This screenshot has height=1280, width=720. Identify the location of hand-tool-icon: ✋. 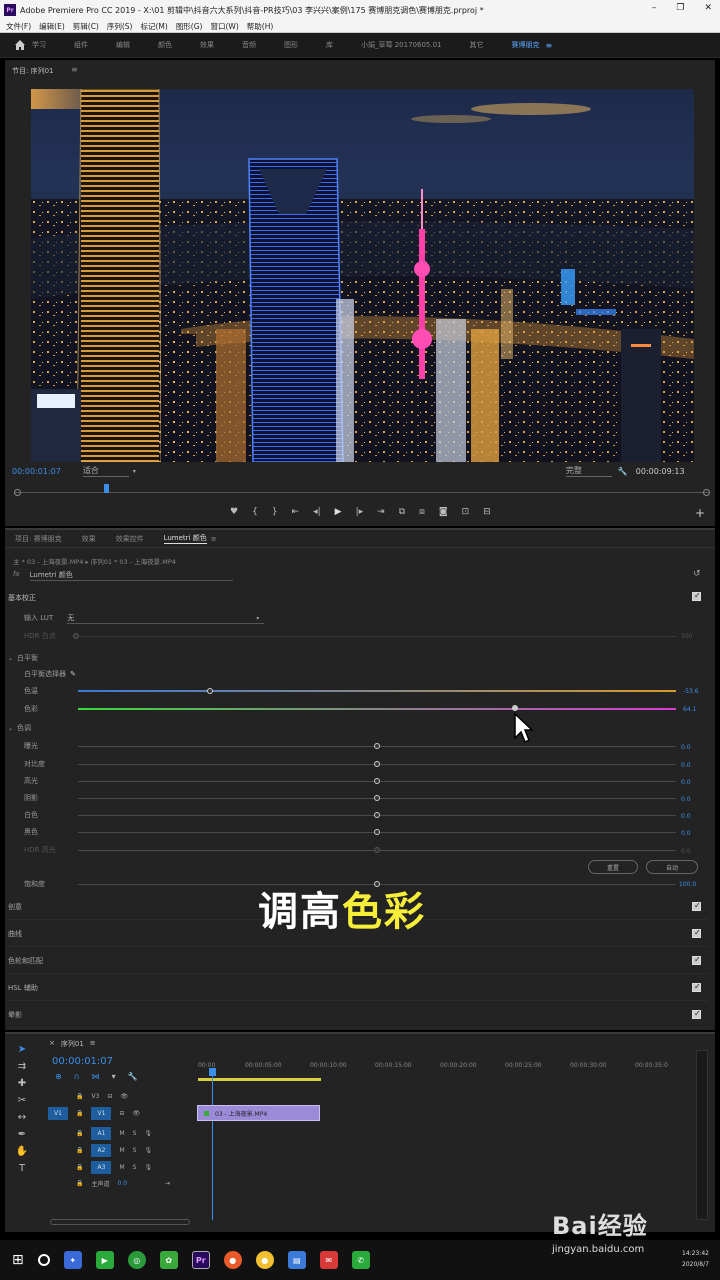
(22, 1151).